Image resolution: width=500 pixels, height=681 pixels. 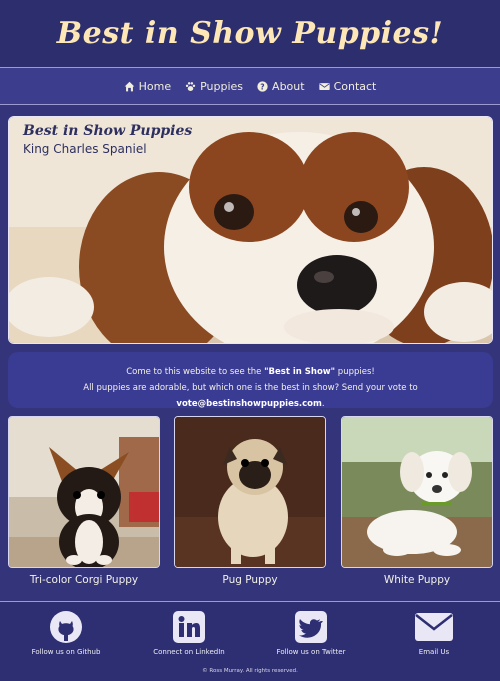 I want to click on pug-photo, so click(x=250, y=492).